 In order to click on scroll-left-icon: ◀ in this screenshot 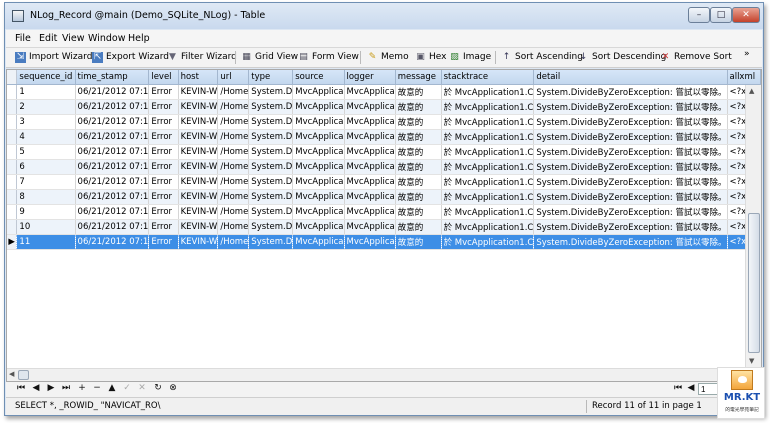, I will do `click(11, 374)`.